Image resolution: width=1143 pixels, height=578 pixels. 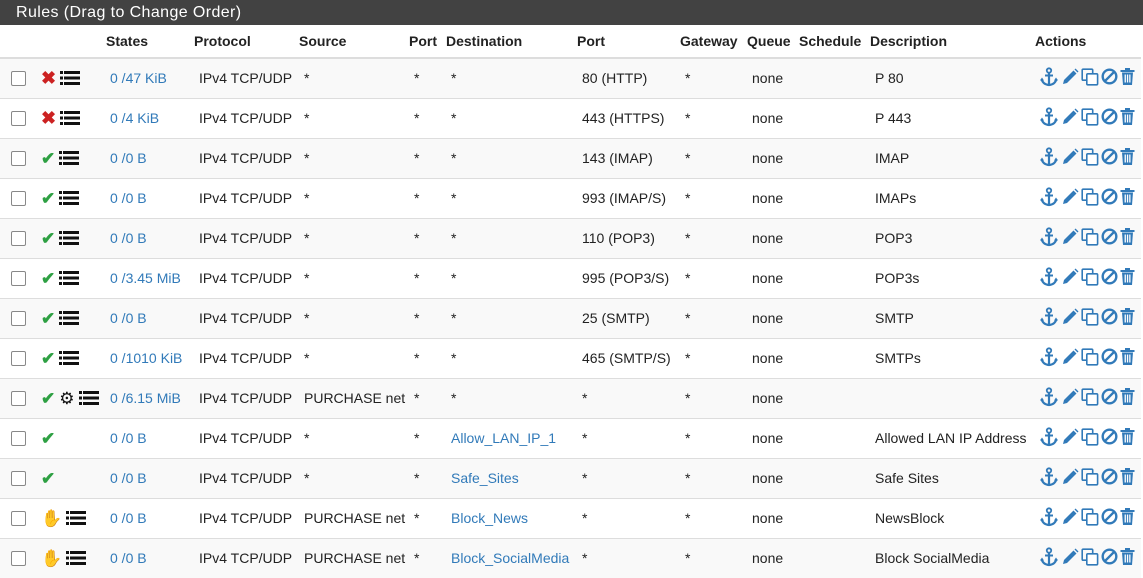 I want to click on destination-value: Safe_Sites, so click(x=485, y=478).